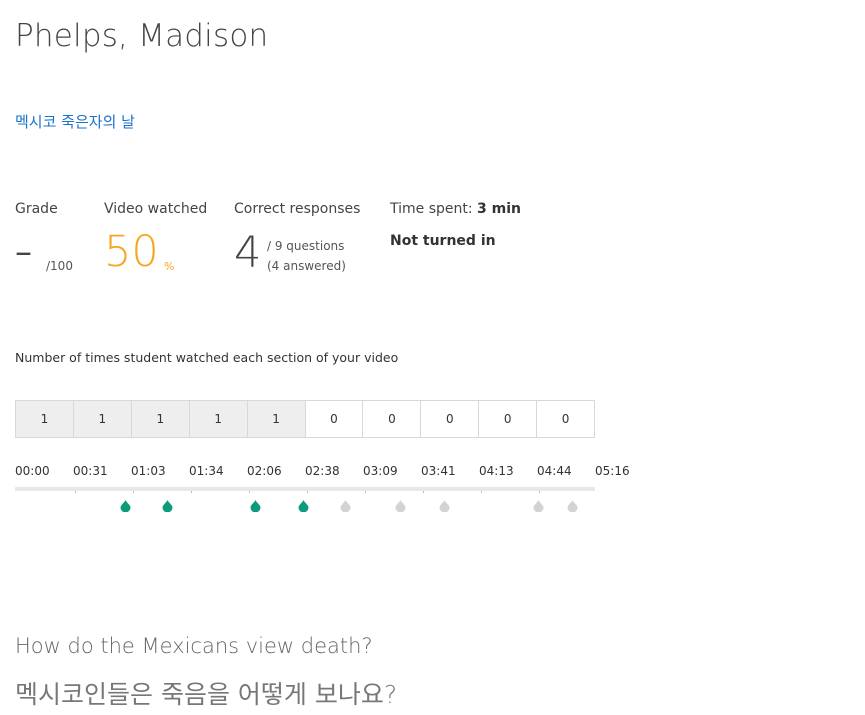 This screenshot has width=865, height=715. What do you see at coordinates (443, 241) in the screenshot?
I see `submission-status: Not turned in` at bounding box center [443, 241].